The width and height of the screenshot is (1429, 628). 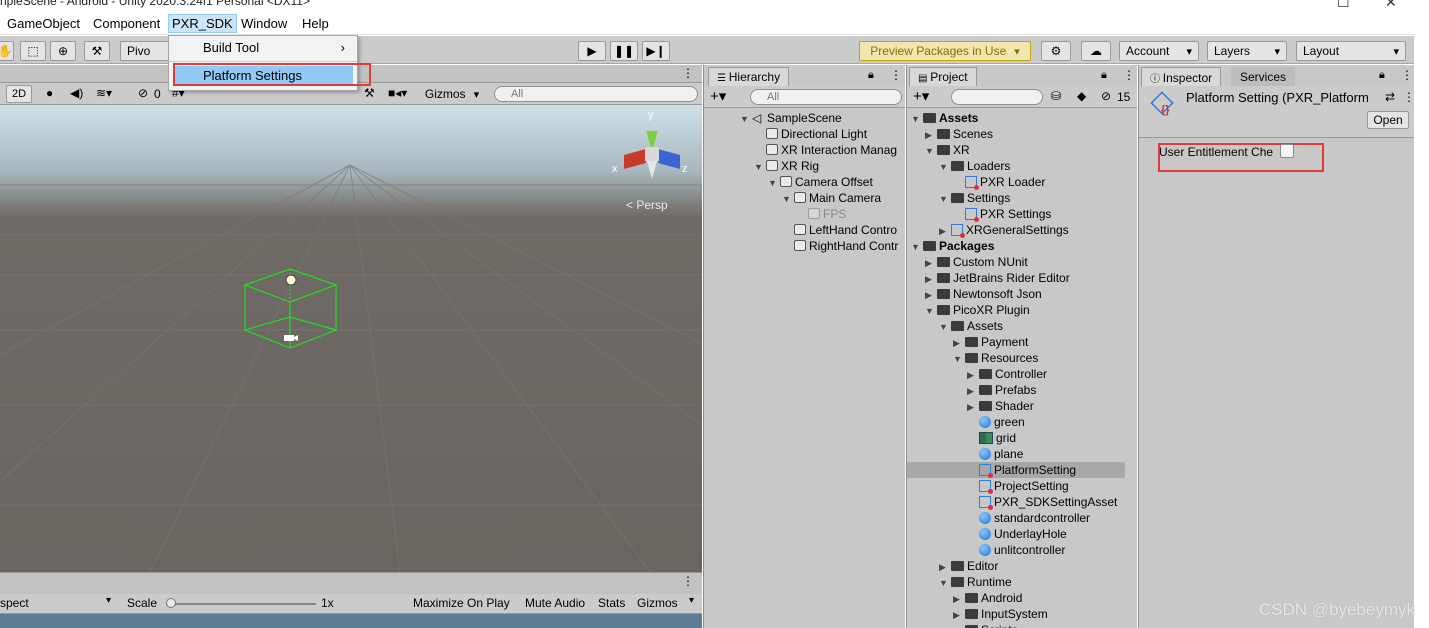 I want to click on tree-row: ▼ Main Camera, so click(x=804, y=198).